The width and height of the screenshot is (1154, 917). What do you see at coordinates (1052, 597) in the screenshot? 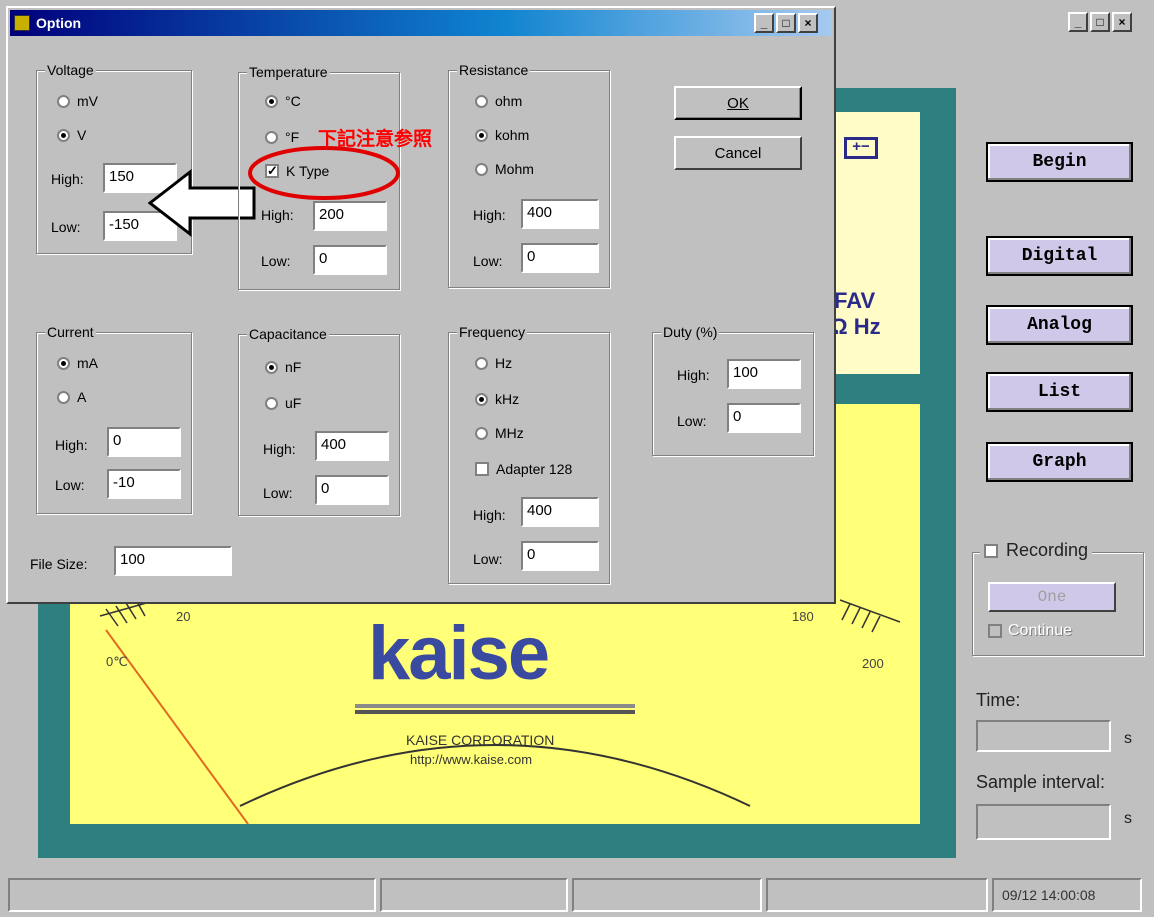
I see `one-button: One` at bounding box center [1052, 597].